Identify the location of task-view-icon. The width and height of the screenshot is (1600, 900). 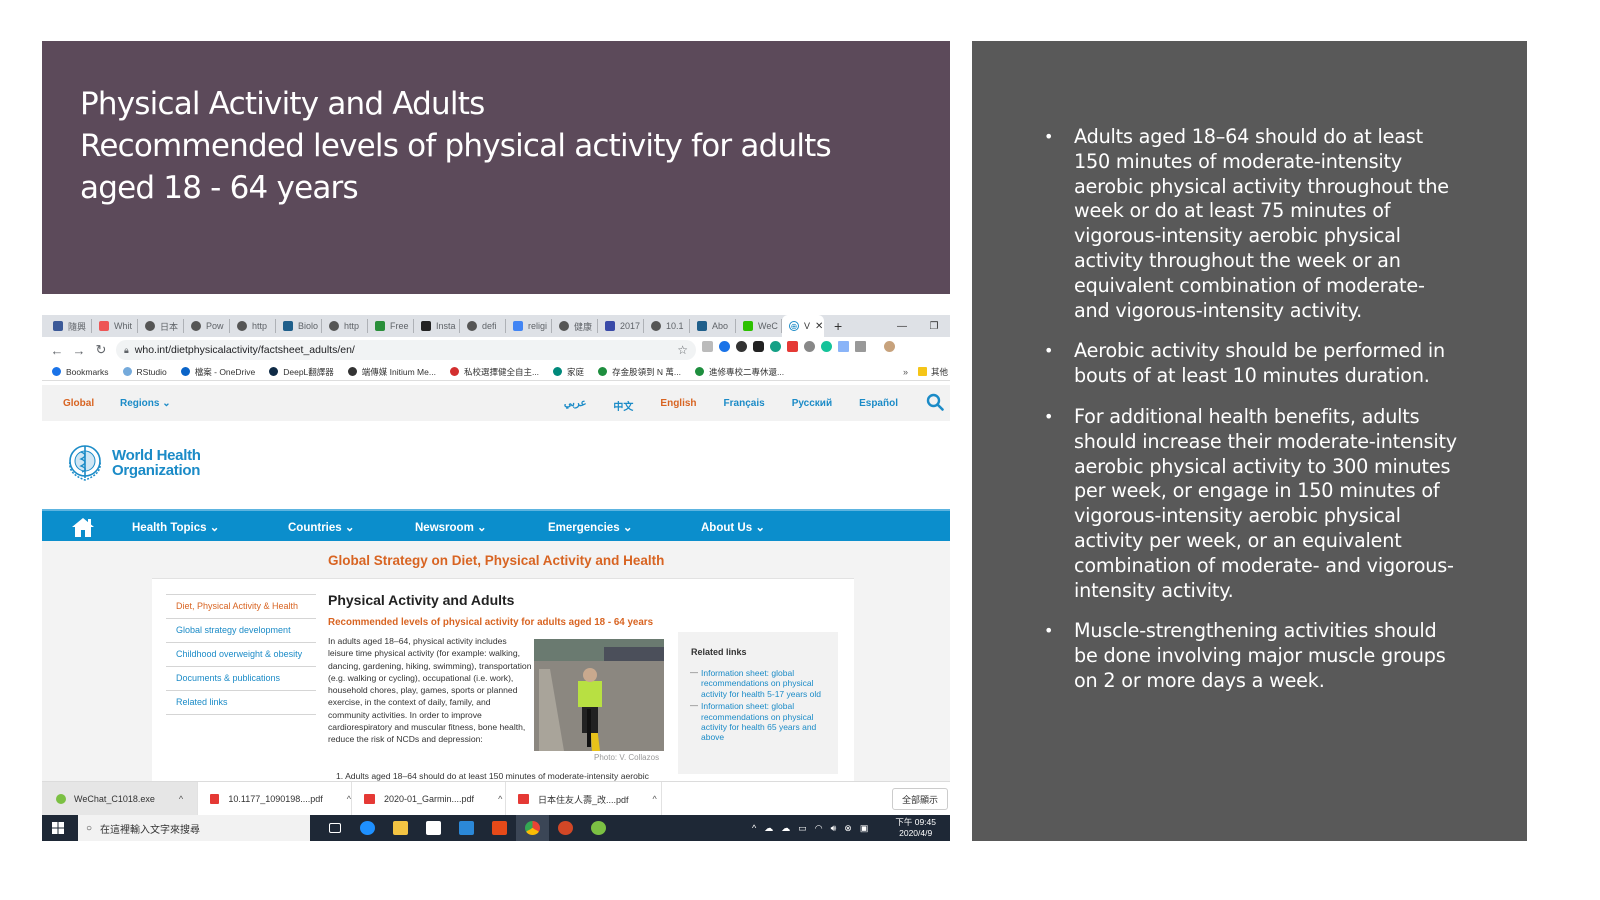
(334, 828).